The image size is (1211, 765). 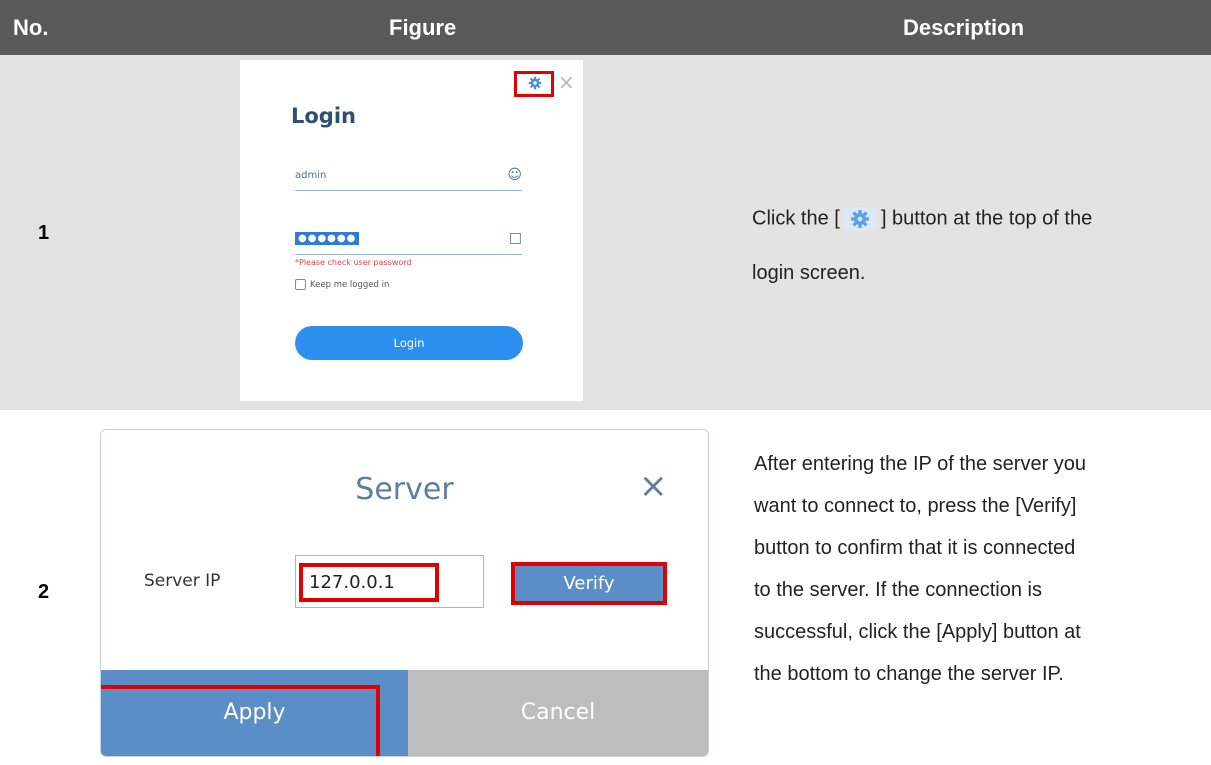 What do you see at coordinates (909, 674) in the screenshot?
I see `row2-description-line: the bottom to change the server IP.` at bounding box center [909, 674].